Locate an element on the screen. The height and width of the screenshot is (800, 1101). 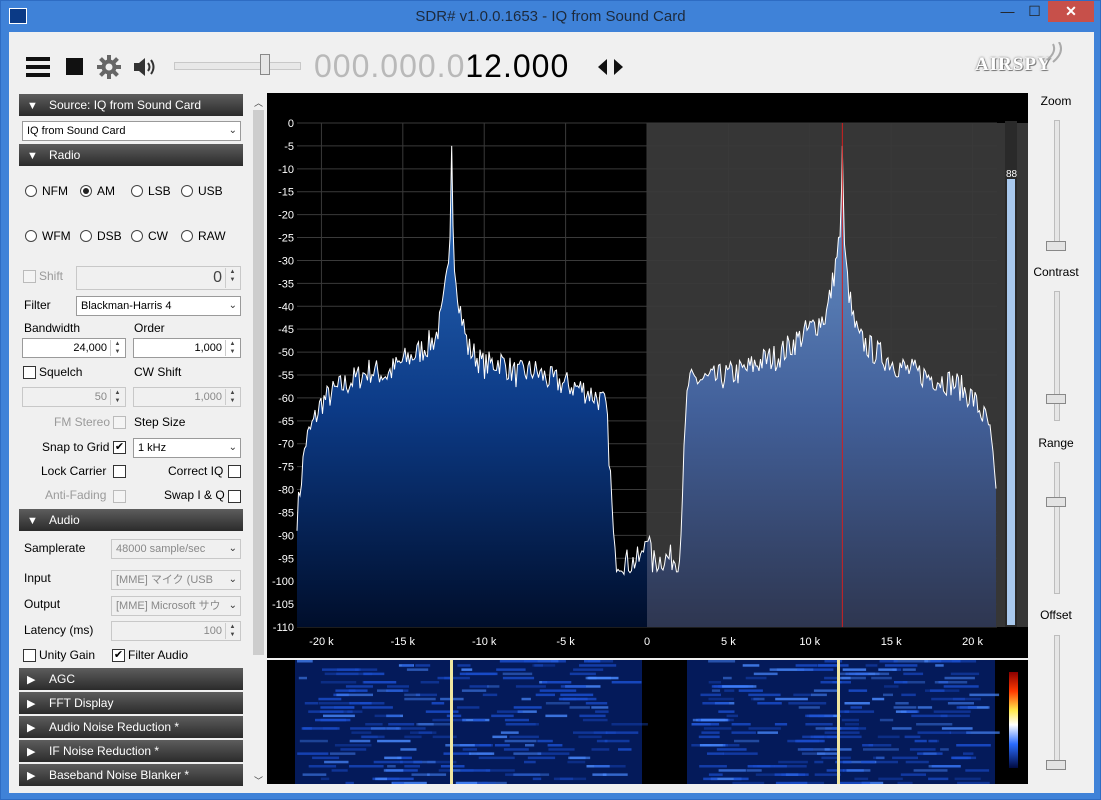
squelch-input: 50 ▲ ▼ is located at coordinates (74, 397).